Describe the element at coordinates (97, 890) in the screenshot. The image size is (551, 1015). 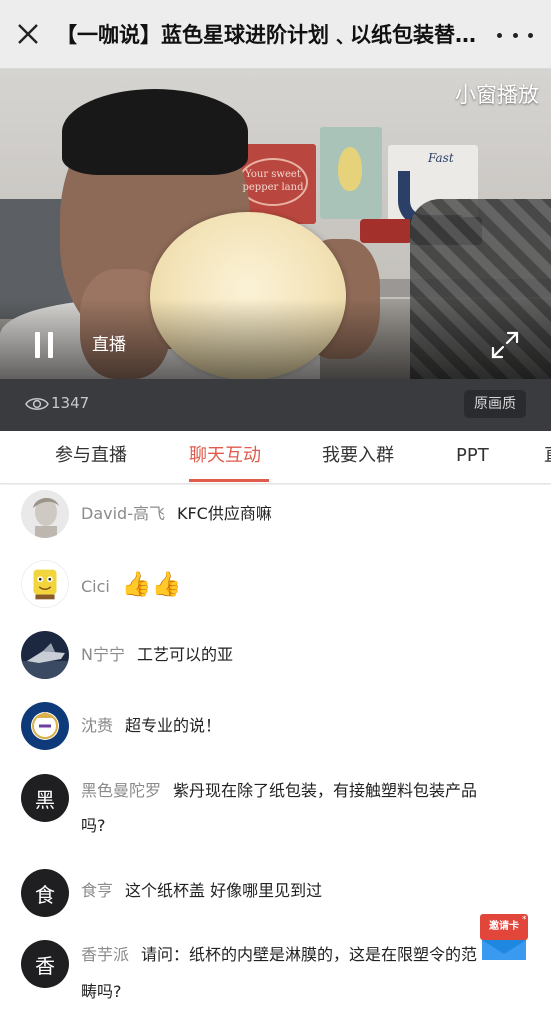
I see `nickname: 食亨` at that location.